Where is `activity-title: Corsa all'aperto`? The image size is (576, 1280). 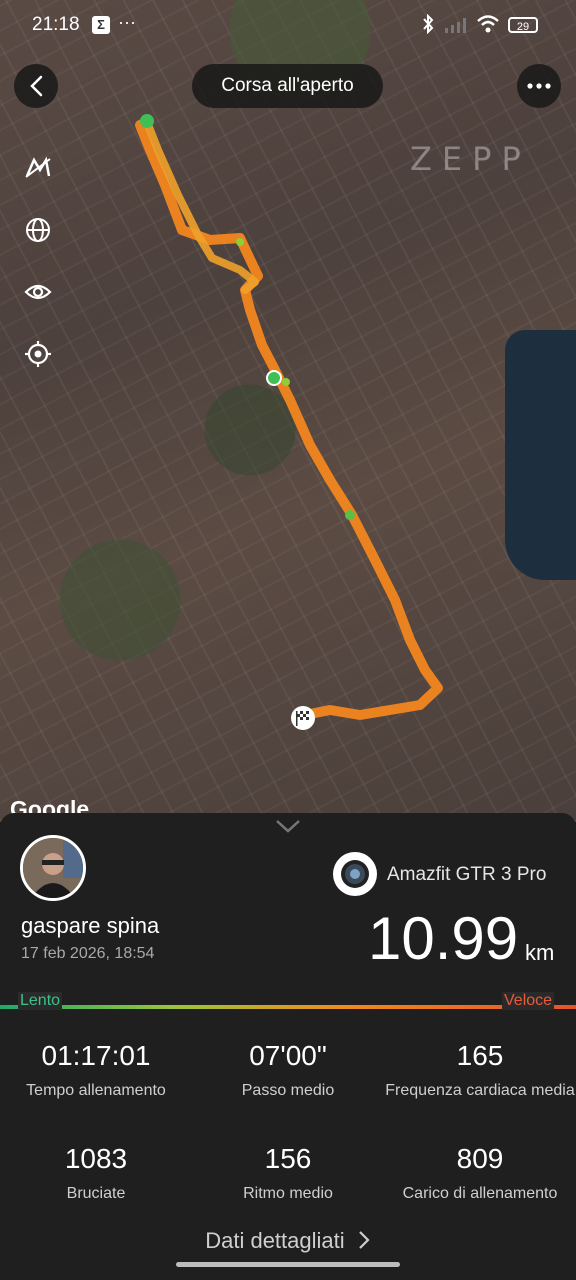
activity-title: Corsa all'aperto is located at coordinates (287, 86).